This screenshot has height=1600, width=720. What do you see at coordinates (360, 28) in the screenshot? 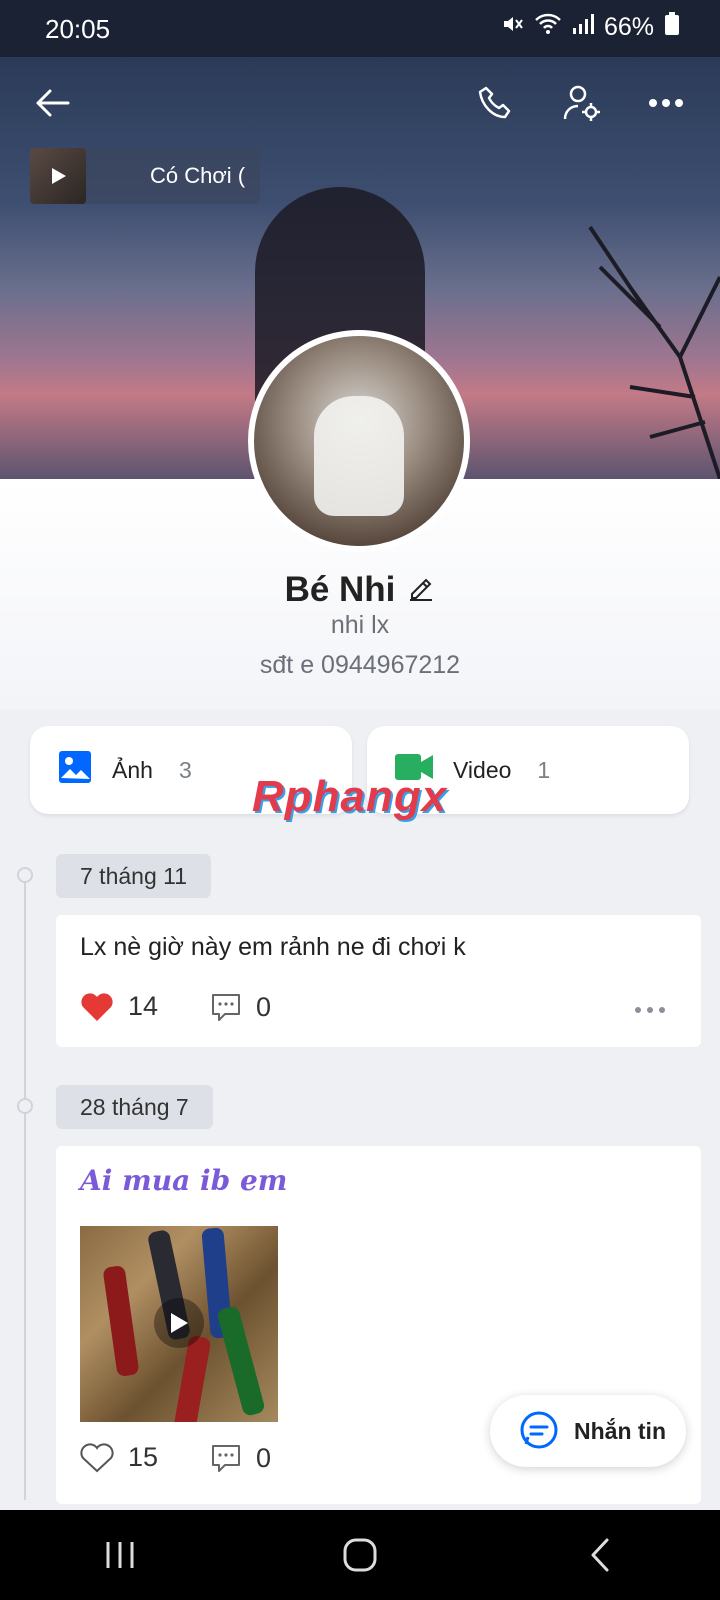
I see `status-bar: 20:05 66%` at bounding box center [360, 28].